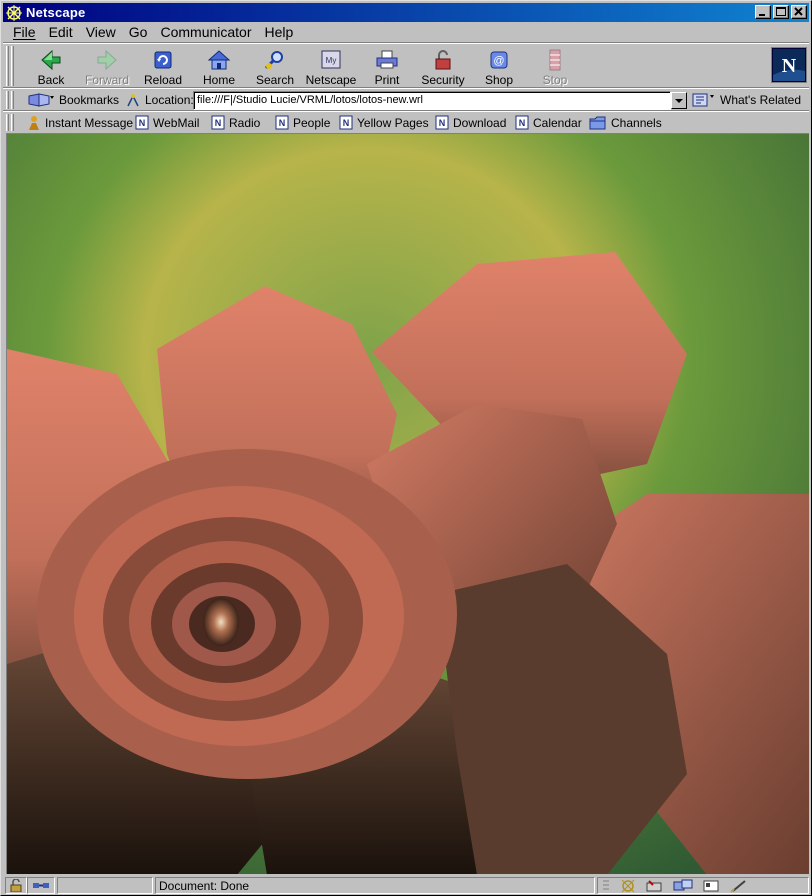  I want to click on people-button: N People, so click(302, 122).